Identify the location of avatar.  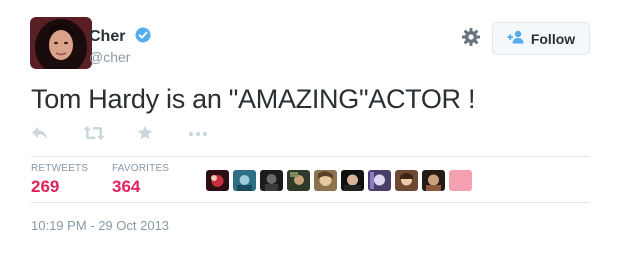
(61, 43).